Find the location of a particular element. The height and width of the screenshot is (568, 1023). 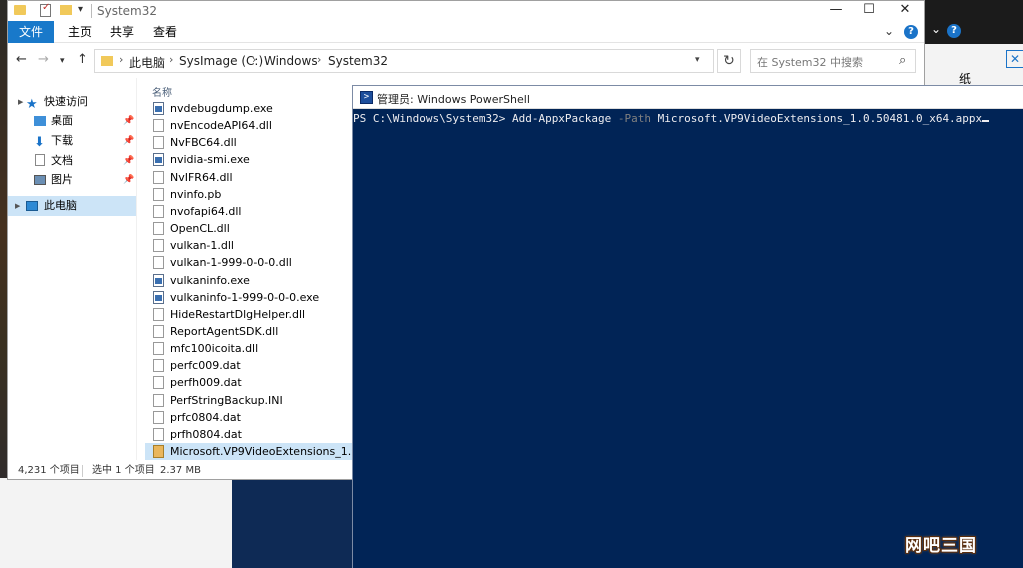

file-name: nvEncodeAPI64.dll is located at coordinates (221, 126).